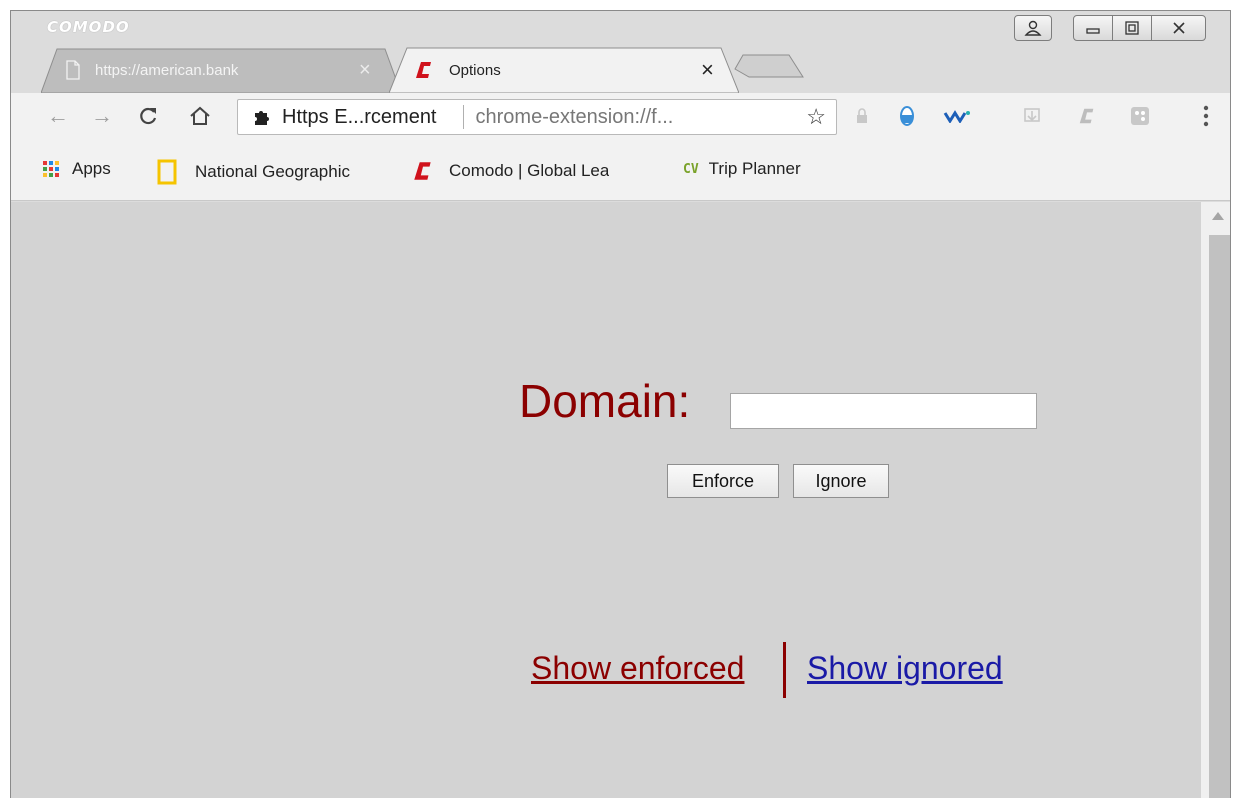  I want to click on show-ignored-link: Show ignored, so click(905, 668).